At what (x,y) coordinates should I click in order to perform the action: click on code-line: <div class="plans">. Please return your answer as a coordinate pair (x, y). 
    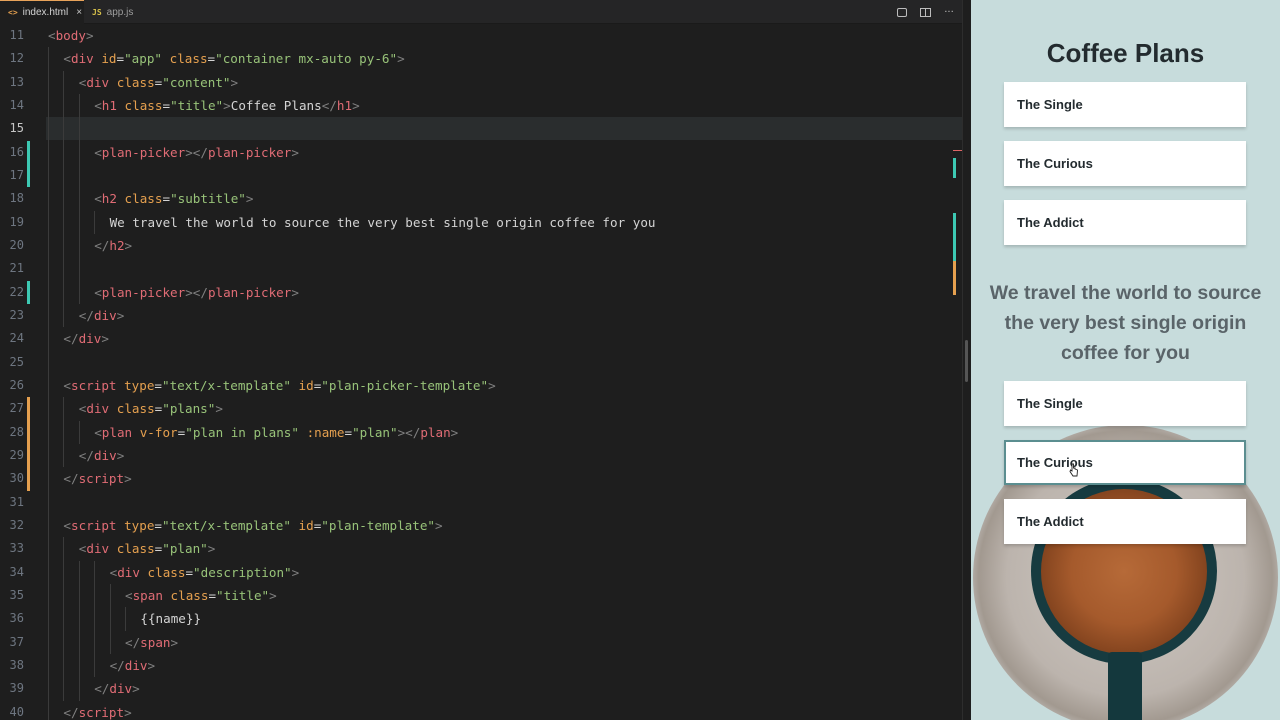
    Looking at the image, I should click on (151, 408).